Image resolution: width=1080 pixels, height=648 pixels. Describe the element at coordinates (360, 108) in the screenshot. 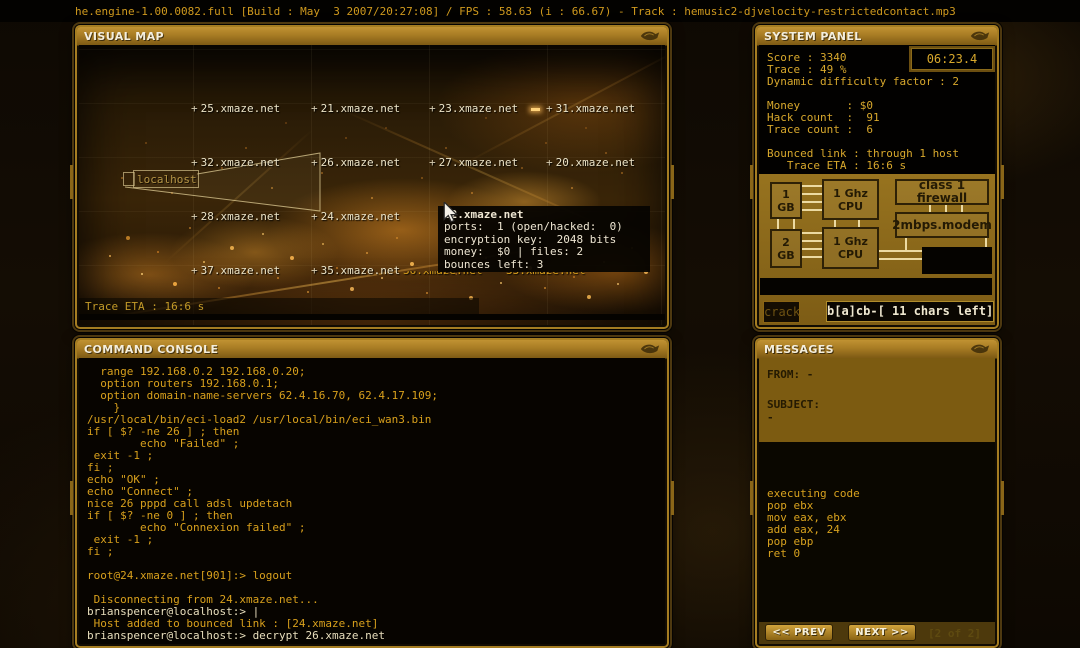

I see `node-label: 21.xmaze.net` at that location.